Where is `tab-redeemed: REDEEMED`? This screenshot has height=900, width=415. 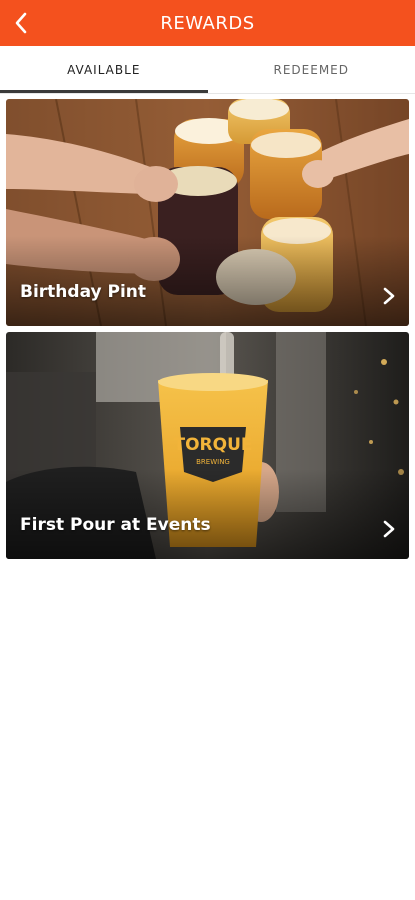
tab-redeemed: REDEEMED is located at coordinates (311, 70).